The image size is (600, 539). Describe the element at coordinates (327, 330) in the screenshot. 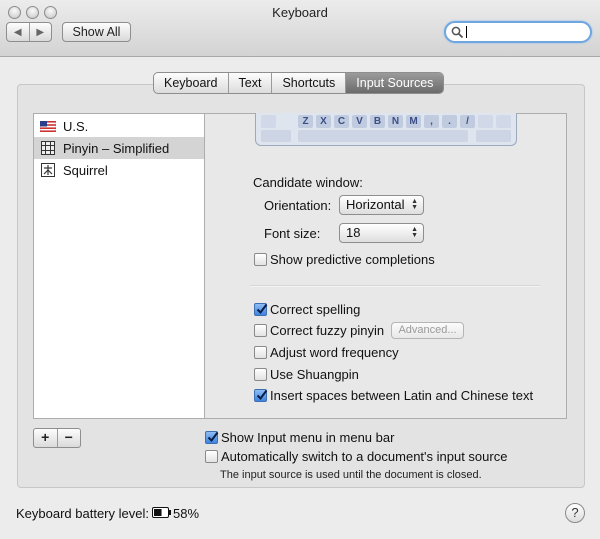

I see `correct-fuzzy-pinyin-label: Correct fuzzy pinyin` at that location.